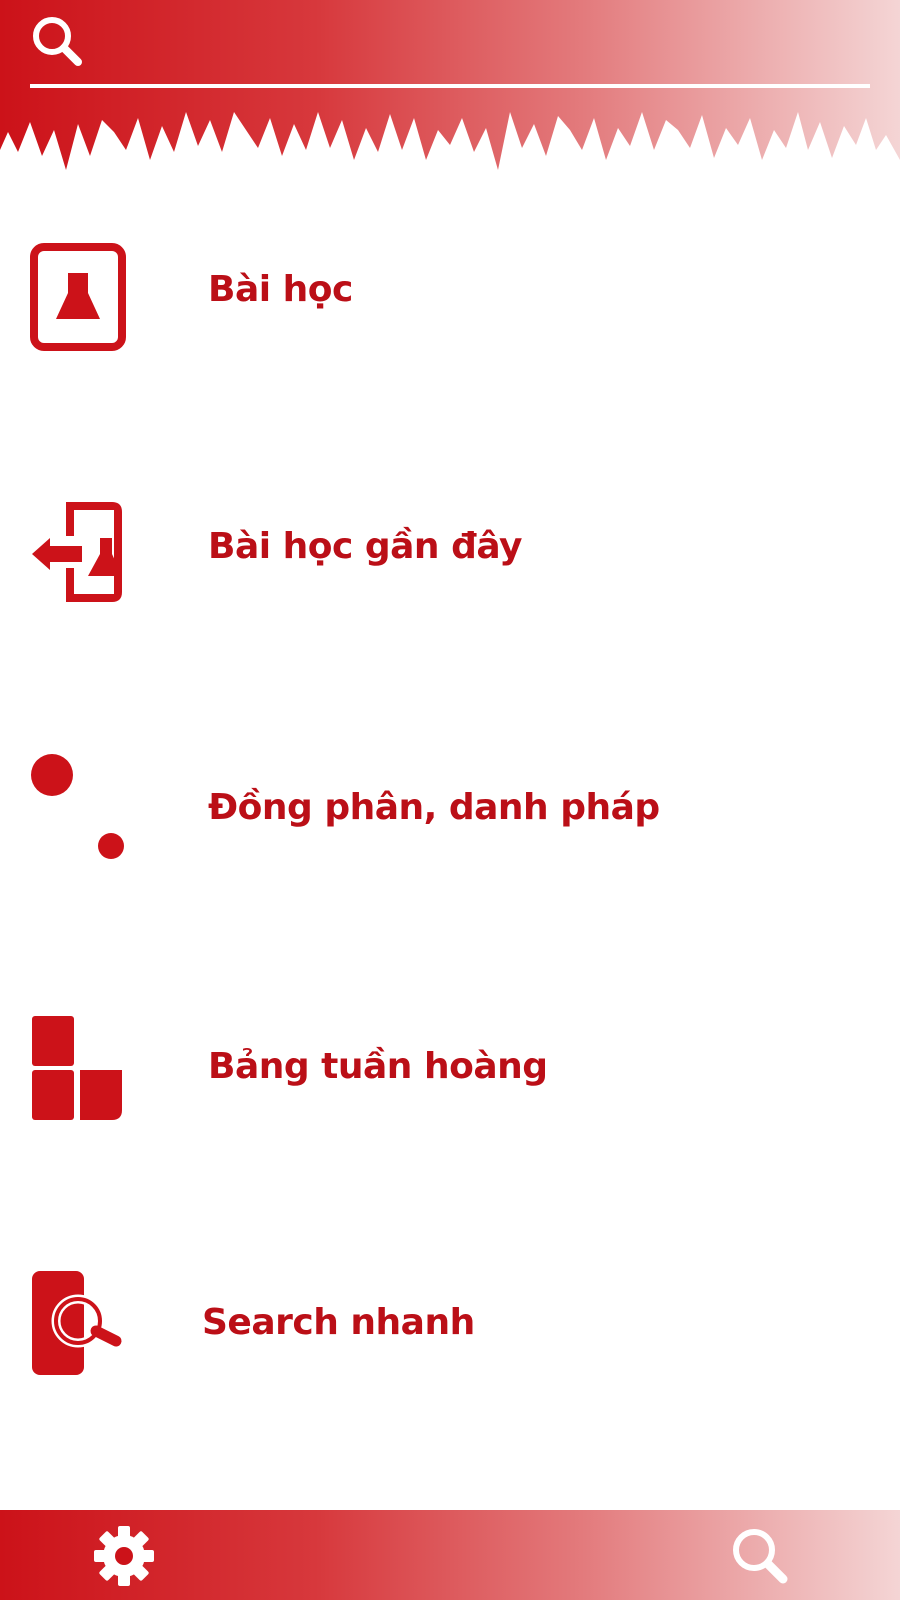  I want to click on footer-search-button, so click(760, 1556).